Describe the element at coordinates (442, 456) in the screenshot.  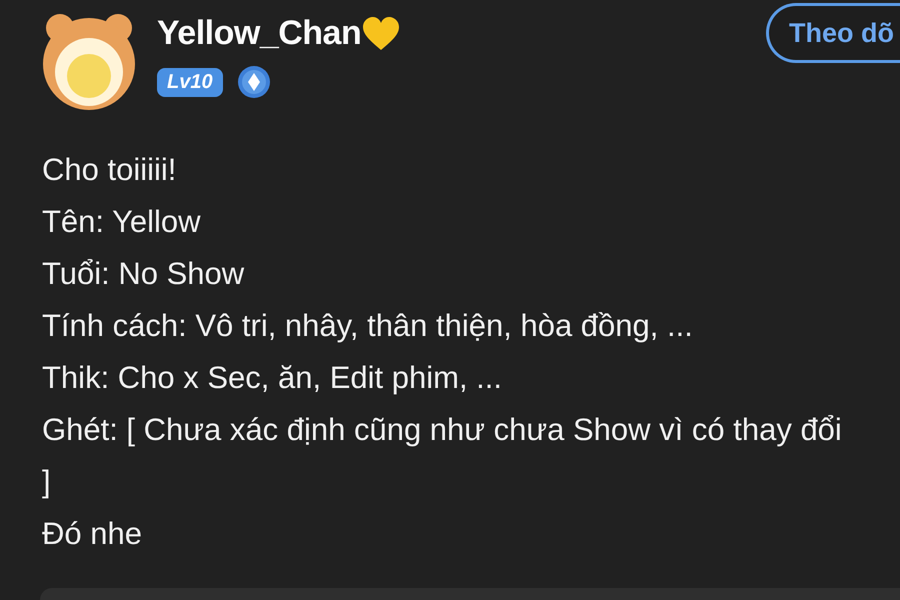
I see `bio-line: Ghét: [ Chưa xác định cũng như chưa Show vì có thay đổi ]` at that location.